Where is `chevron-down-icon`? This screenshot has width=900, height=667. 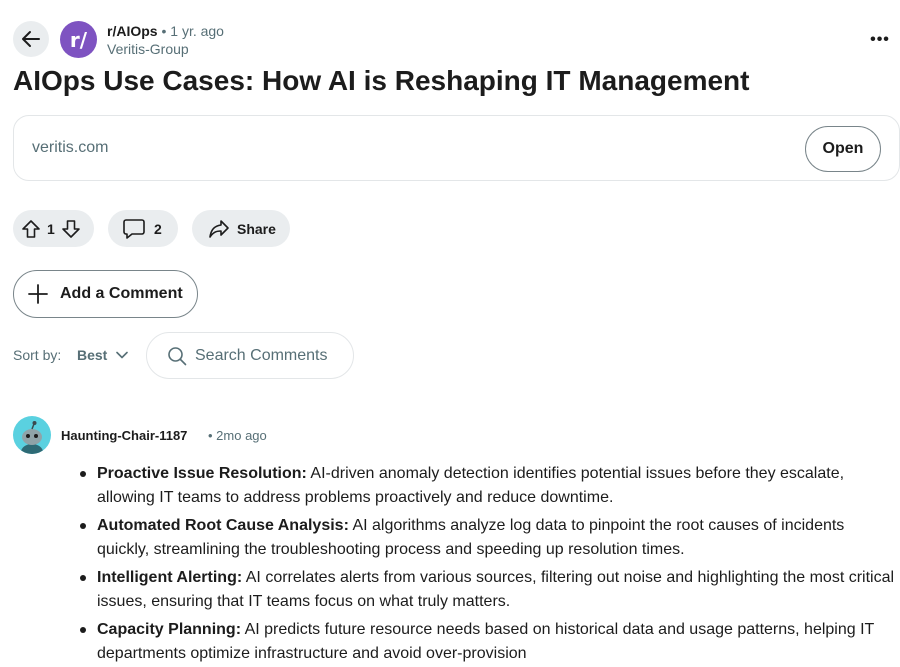
chevron-down-icon is located at coordinates (122, 355).